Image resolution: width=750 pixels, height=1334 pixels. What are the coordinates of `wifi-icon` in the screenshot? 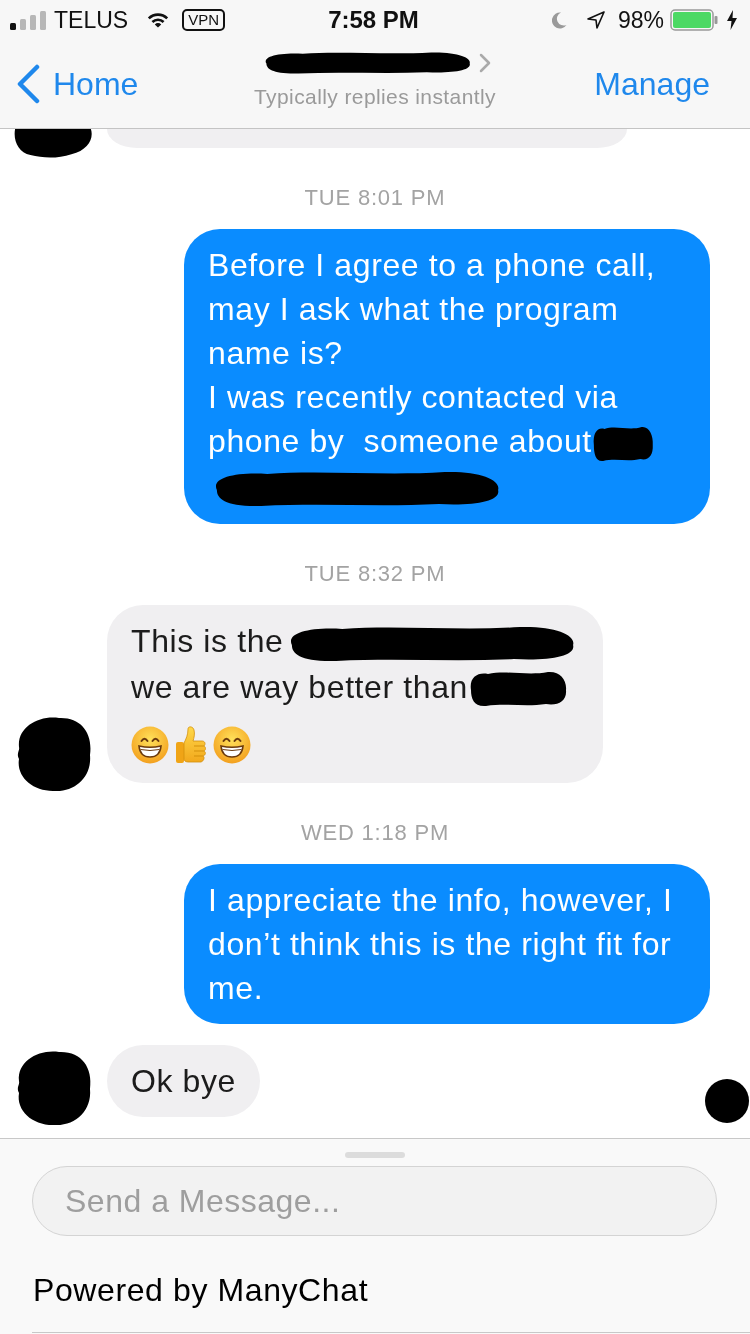 It's located at (158, 20).